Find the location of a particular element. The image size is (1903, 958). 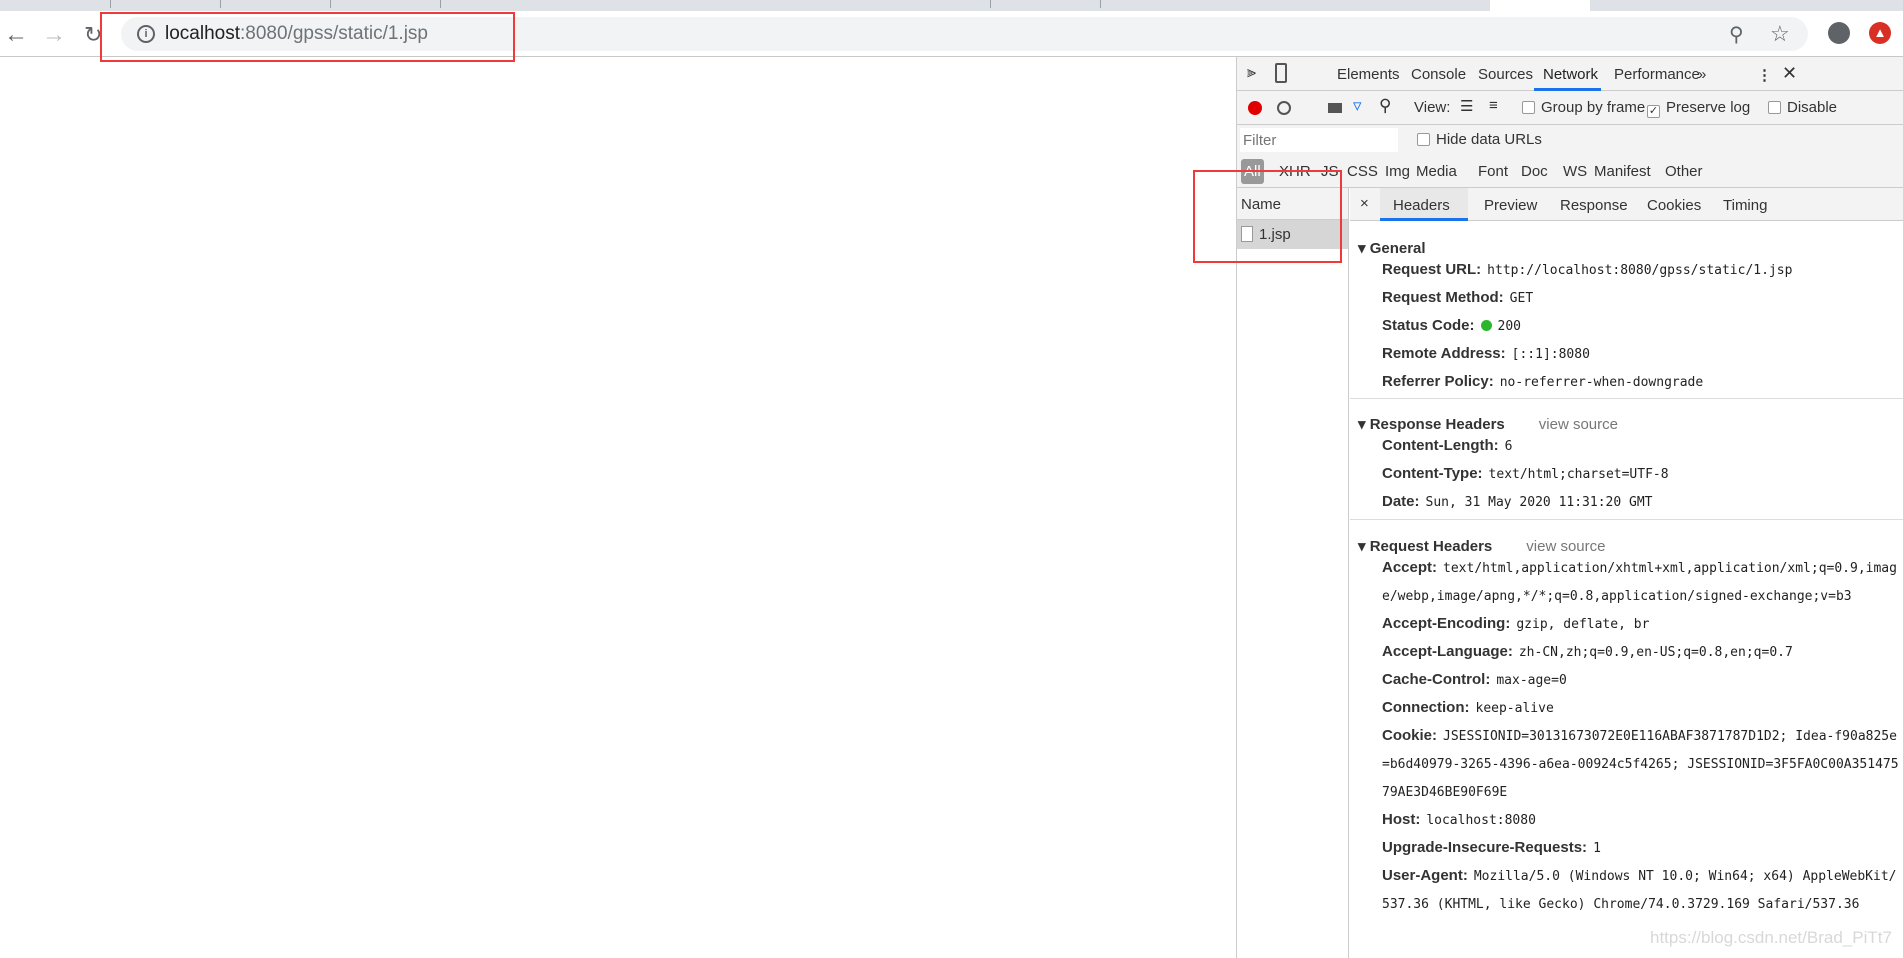

star-icon: ☆ is located at coordinates (1780, 34).